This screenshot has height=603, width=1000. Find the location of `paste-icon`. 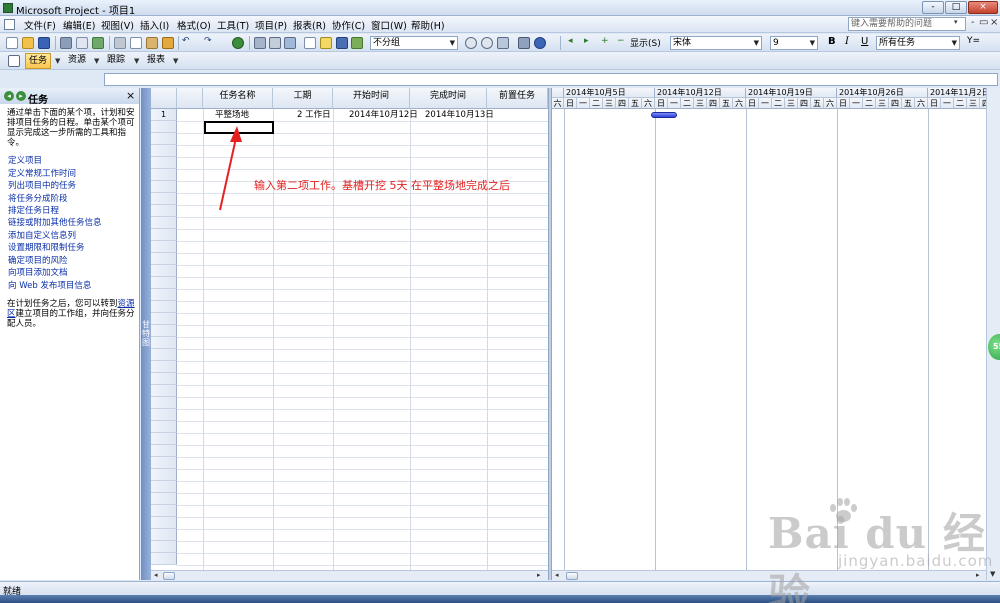

paste-icon is located at coordinates (152, 43).